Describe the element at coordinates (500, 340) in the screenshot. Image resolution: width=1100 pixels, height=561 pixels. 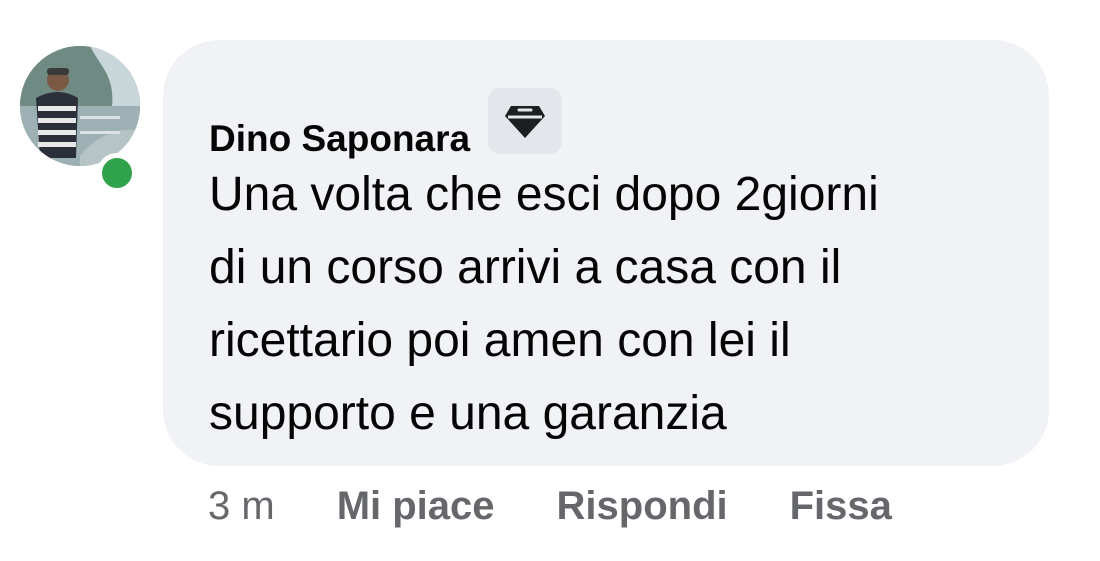
I see `comment-text-line: ricettario poi amen con lei il` at that location.